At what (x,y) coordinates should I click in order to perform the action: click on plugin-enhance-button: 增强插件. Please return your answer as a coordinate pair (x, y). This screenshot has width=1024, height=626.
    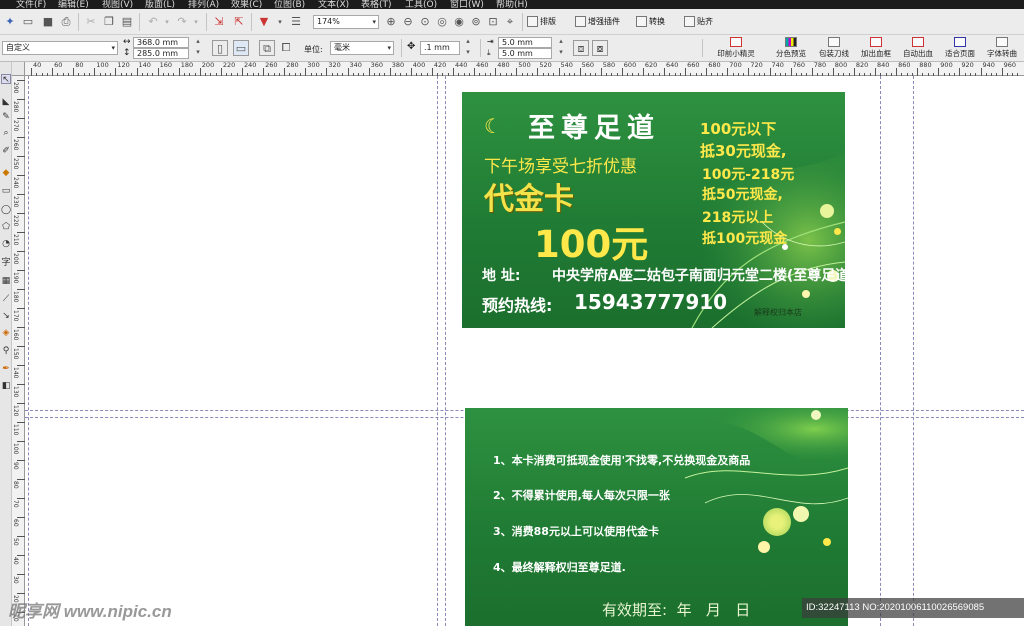
    Looking at the image, I should click on (597, 22).